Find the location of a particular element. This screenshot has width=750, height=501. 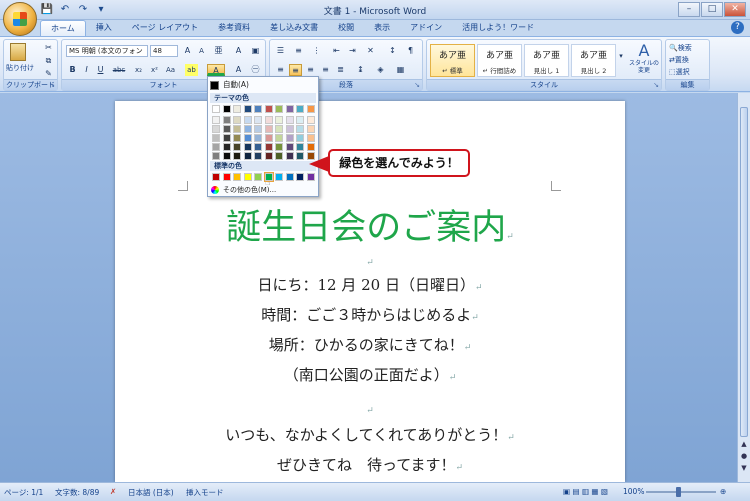

increase-indent-icon: ⇥ is located at coordinates (352, 51).